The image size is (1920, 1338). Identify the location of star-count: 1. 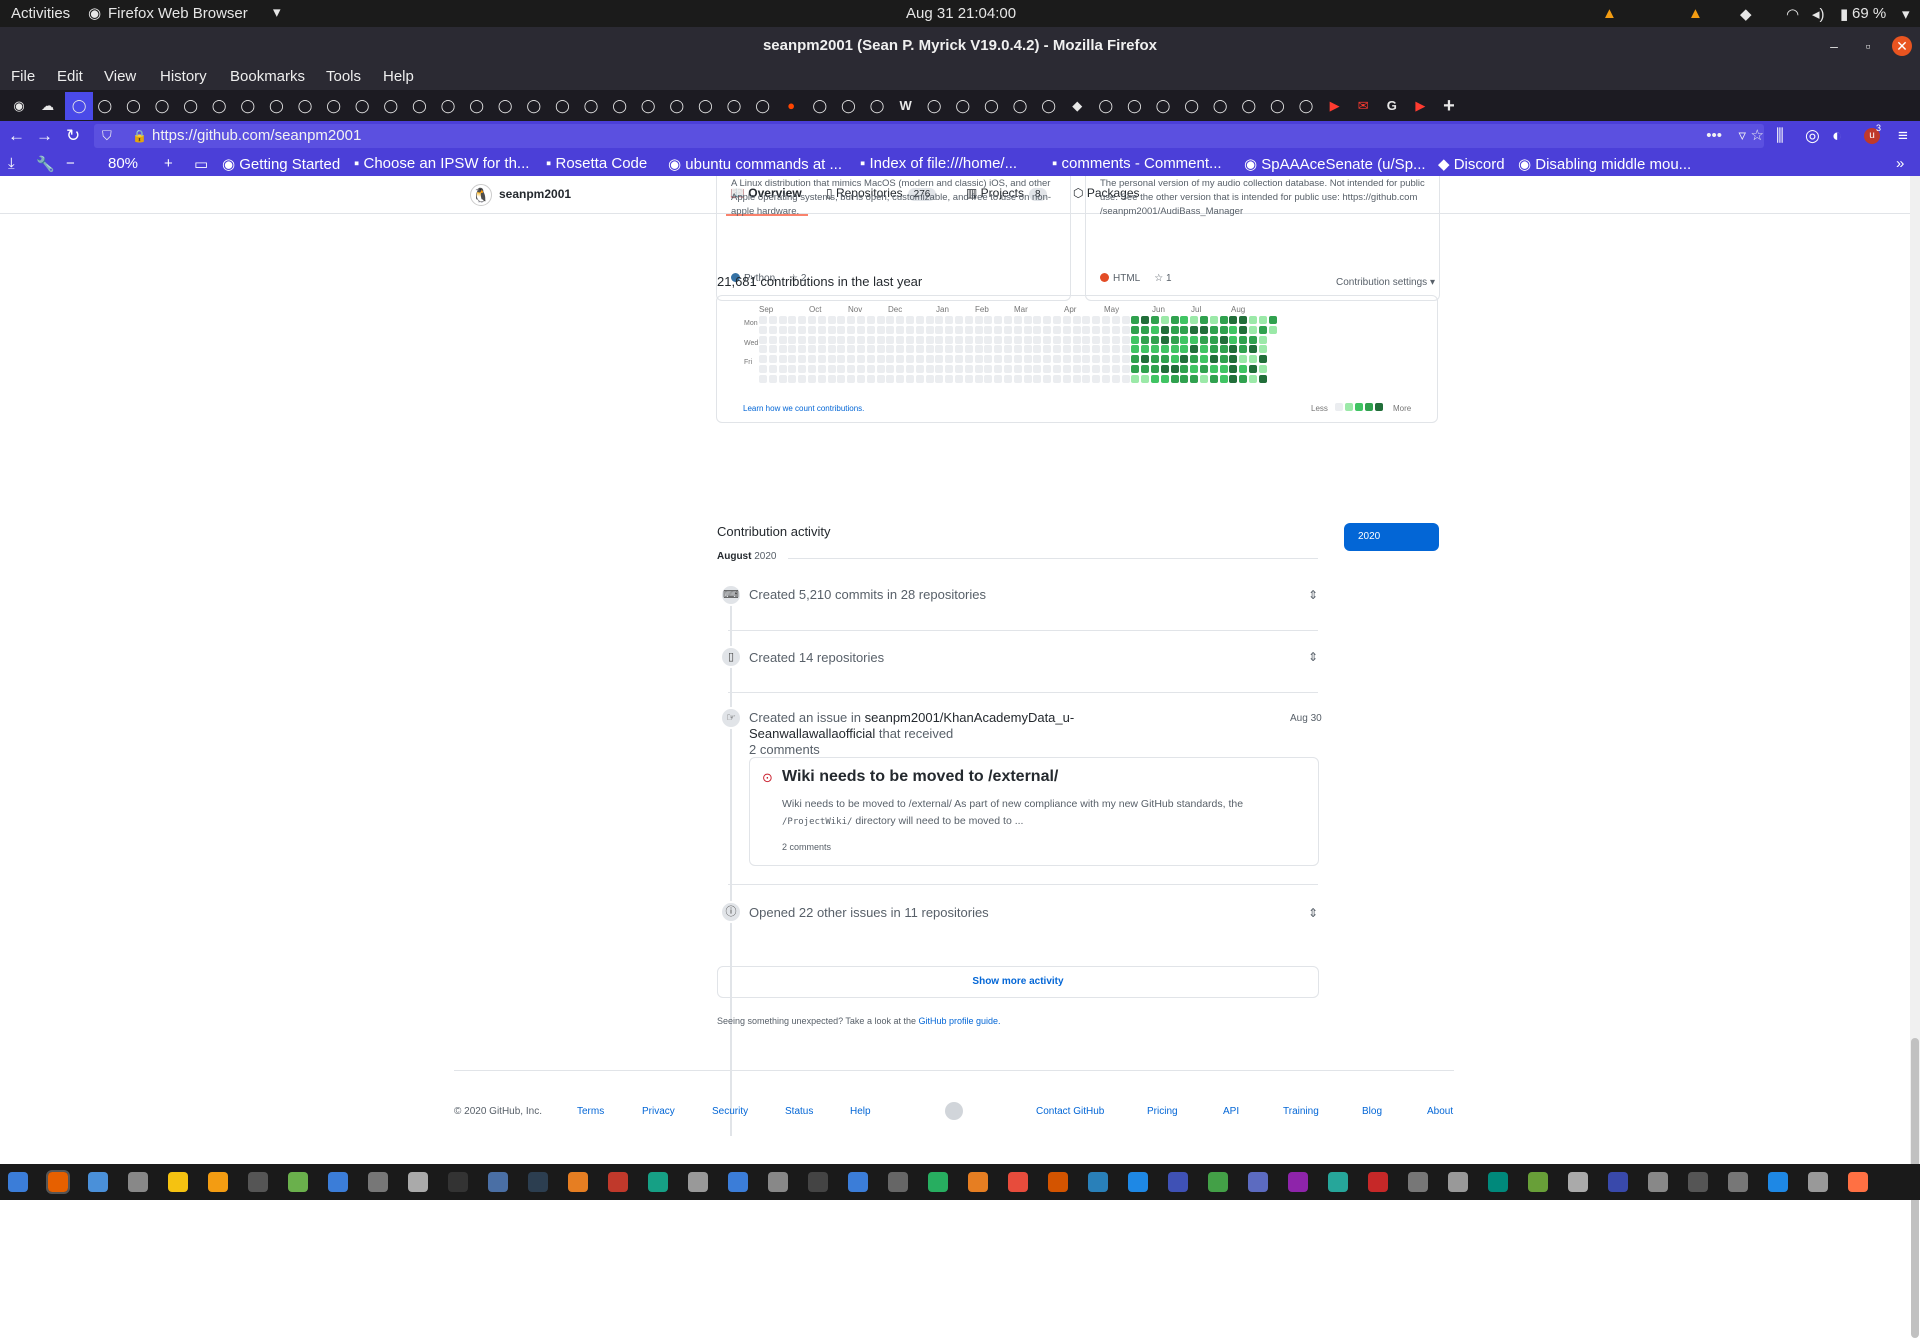
(1169, 278).